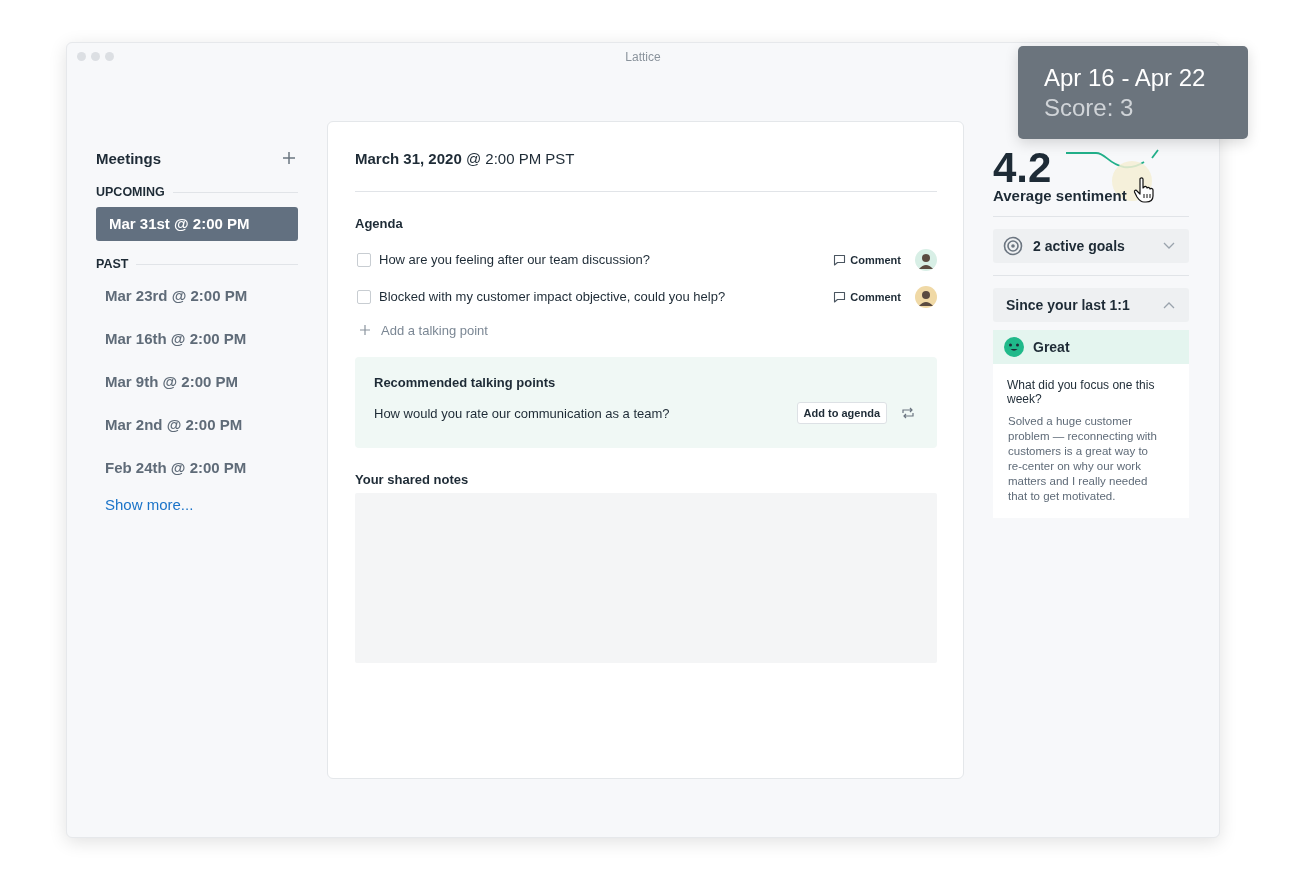 Image resolution: width=1304 pixels, height=880 pixels. I want to click on agenda-item-text: Blocked with my customer impact objective, could you help?, so click(553, 296).